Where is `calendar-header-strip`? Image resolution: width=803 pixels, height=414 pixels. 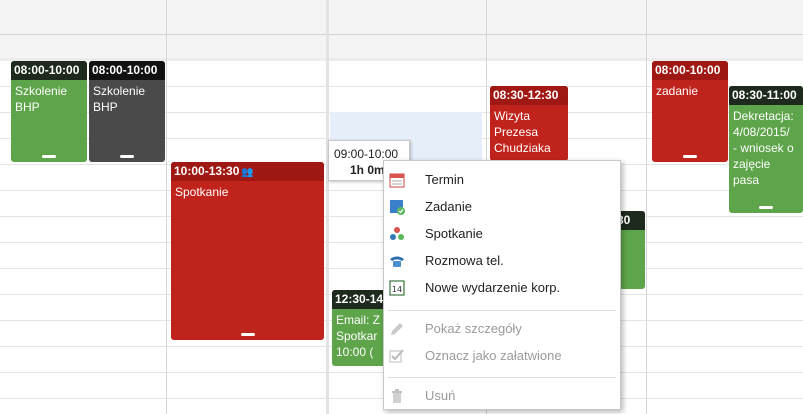 calendar-header-strip is located at coordinates (401, 29).